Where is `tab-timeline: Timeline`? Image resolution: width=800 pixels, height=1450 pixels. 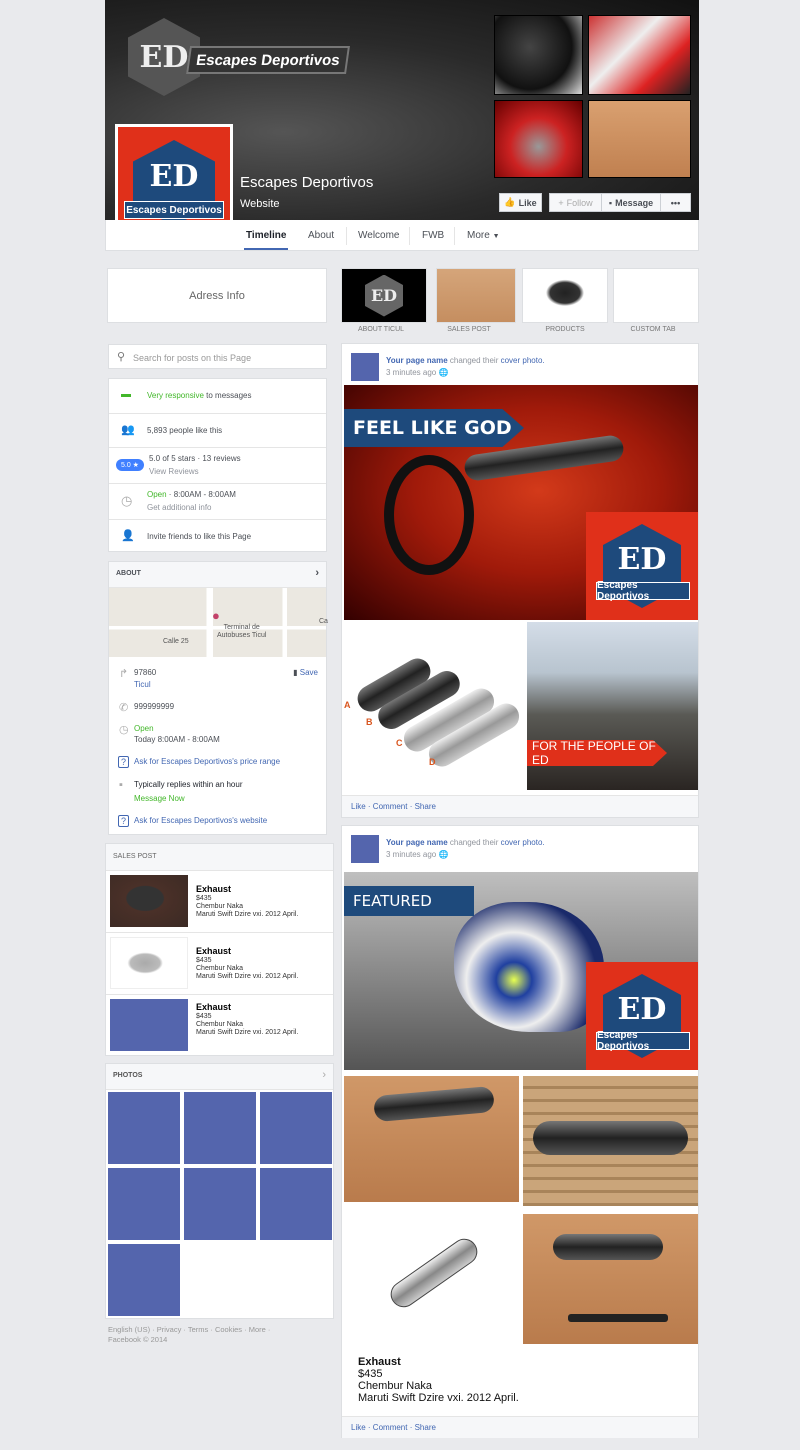
tab-timeline: Timeline is located at coordinates (266, 235).